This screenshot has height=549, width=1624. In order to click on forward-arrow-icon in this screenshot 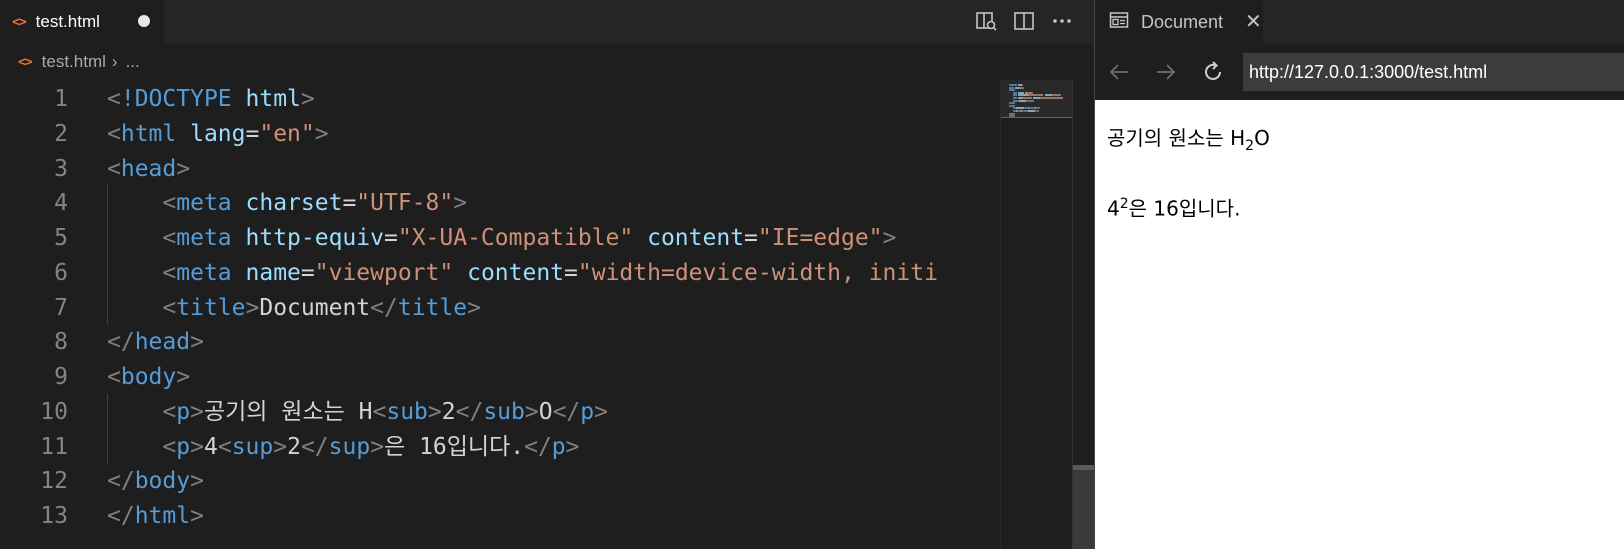, I will do `click(1166, 72)`.